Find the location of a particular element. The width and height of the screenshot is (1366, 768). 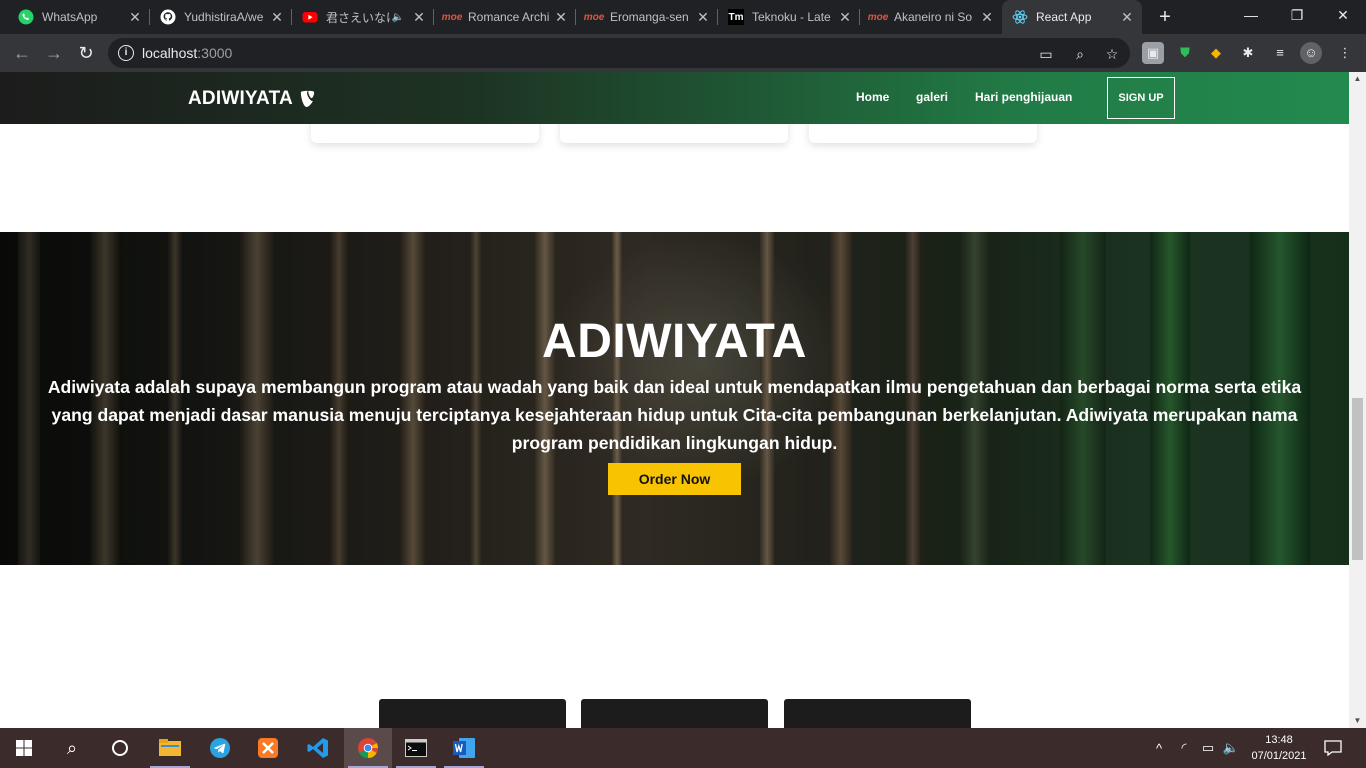

tray-chevron-icon: ^ is located at coordinates (1159, 748).